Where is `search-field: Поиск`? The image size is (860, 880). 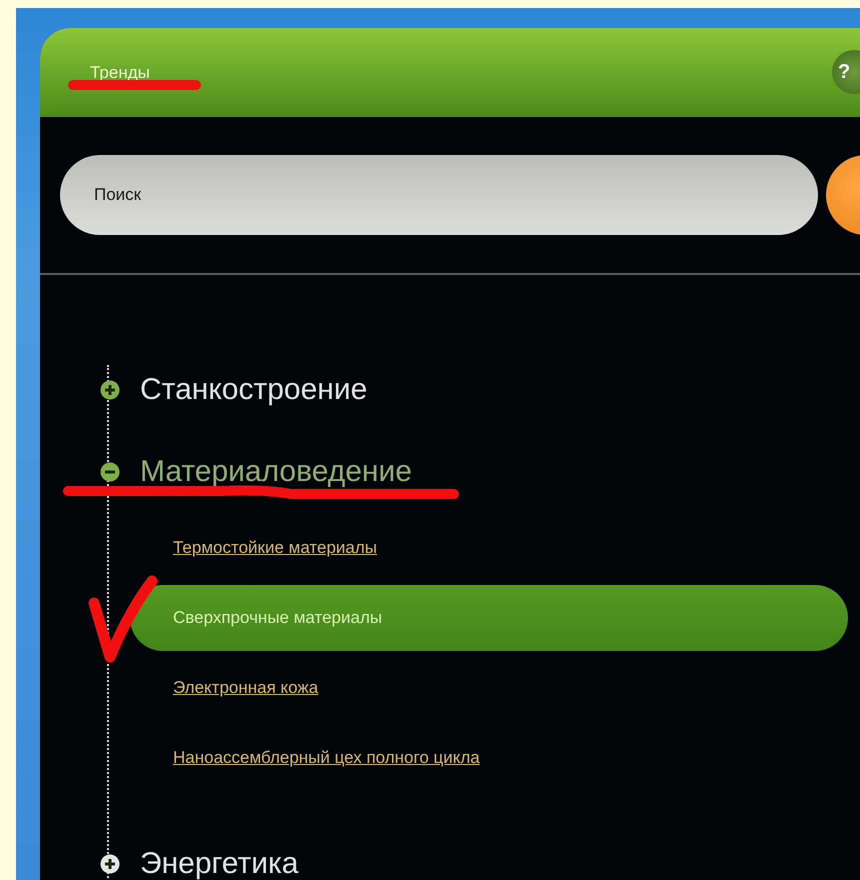
search-field: Поиск is located at coordinates (439, 195).